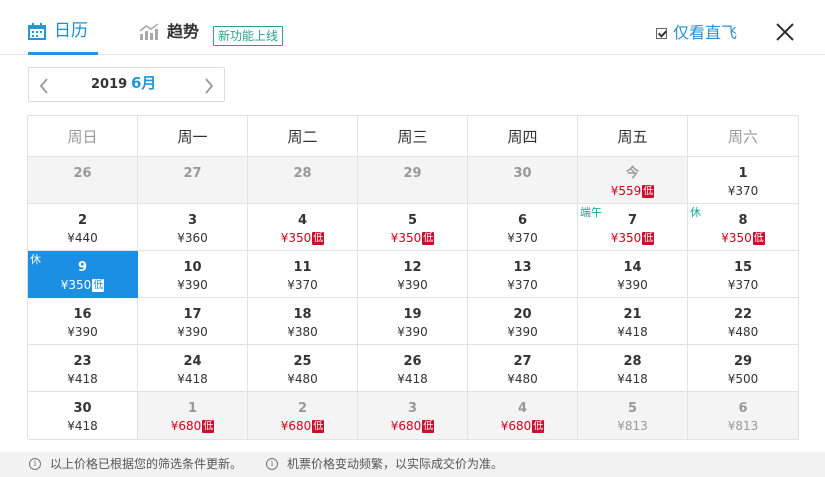 The image size is (825, 477). What do you see at coordinates (83, 274) in the screenshot?
I see `calendar-day-selected: 休 9 ¥350 低` at bounding box center [83, 274].